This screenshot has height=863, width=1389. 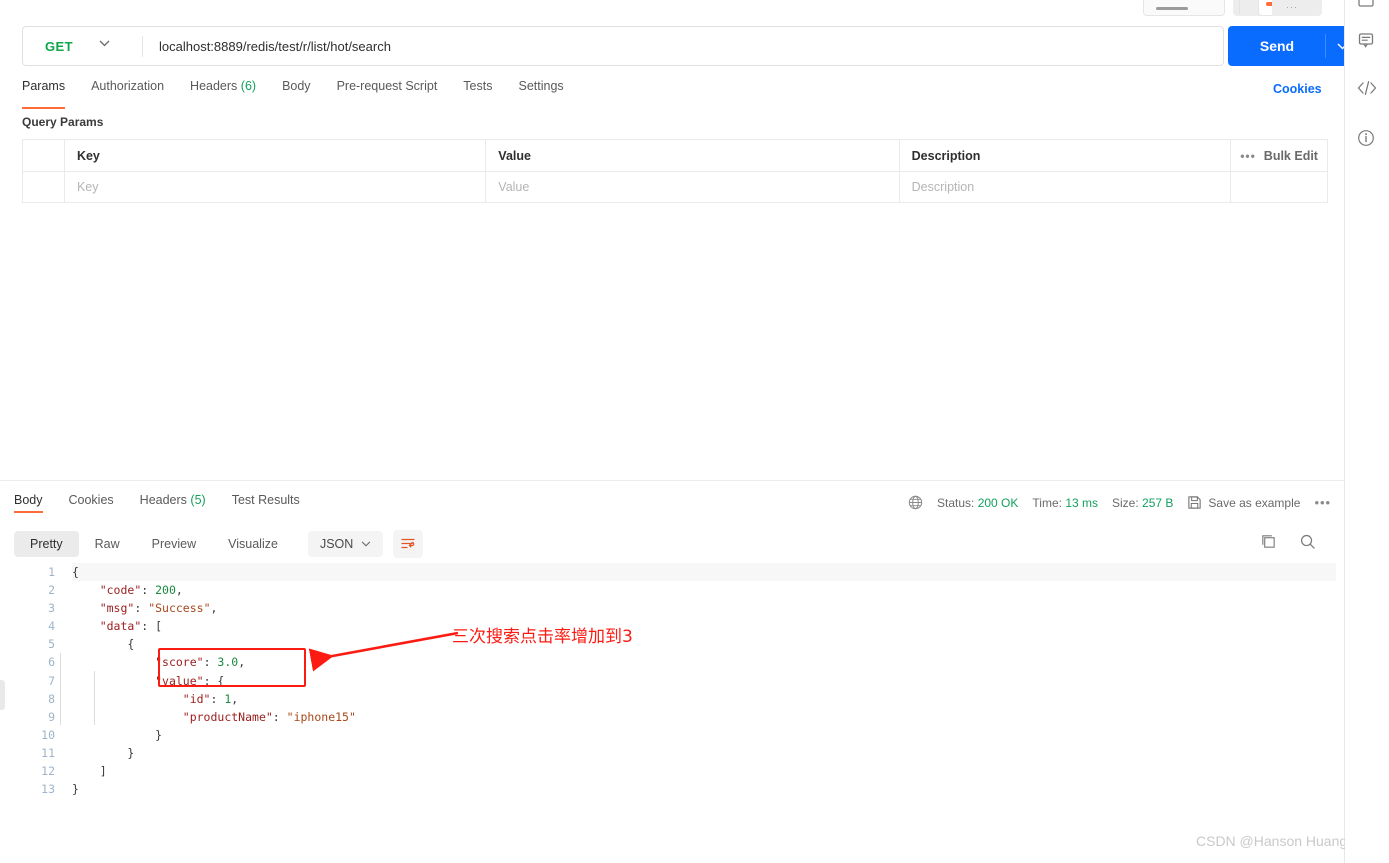 I want to click on response-tab-headers-count: (5), so click(x=198, y=500).